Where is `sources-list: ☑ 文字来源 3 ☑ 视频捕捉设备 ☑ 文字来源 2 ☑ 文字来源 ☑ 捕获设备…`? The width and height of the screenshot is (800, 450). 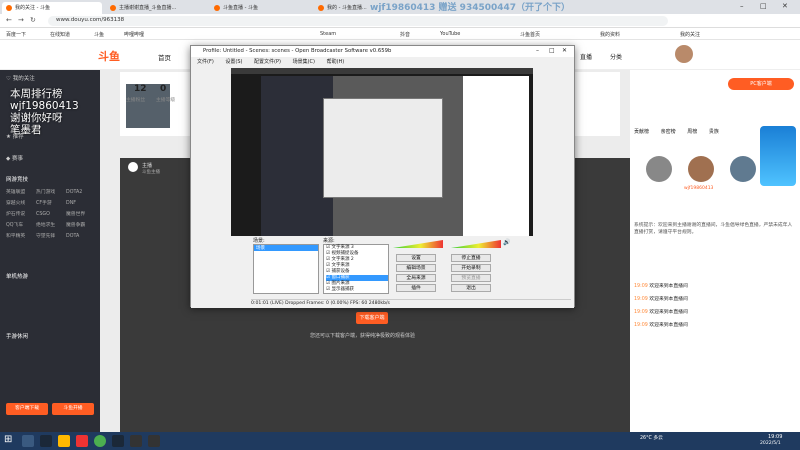
sources-list: ☑ 文字来源 3 ☑ 视频捕捉设备 ☑ 文字来源 2 ☑ 文字来源 ☑ 捕获设备… is located at coordinates (356, 269).